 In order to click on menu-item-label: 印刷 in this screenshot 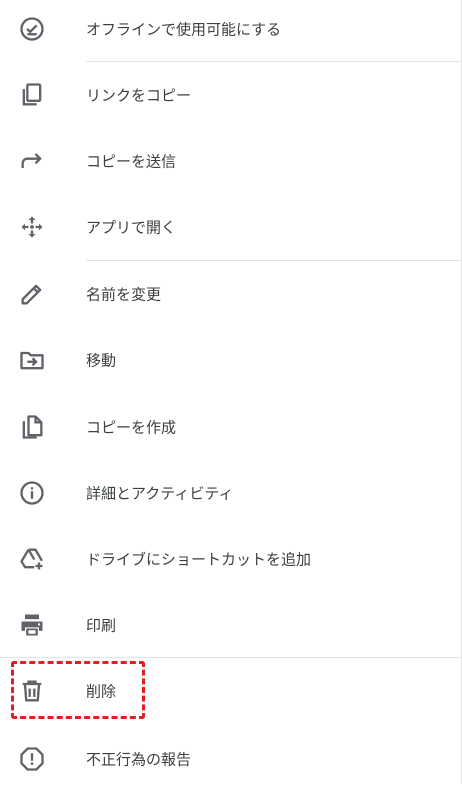, I will do `click(101, 625)`.